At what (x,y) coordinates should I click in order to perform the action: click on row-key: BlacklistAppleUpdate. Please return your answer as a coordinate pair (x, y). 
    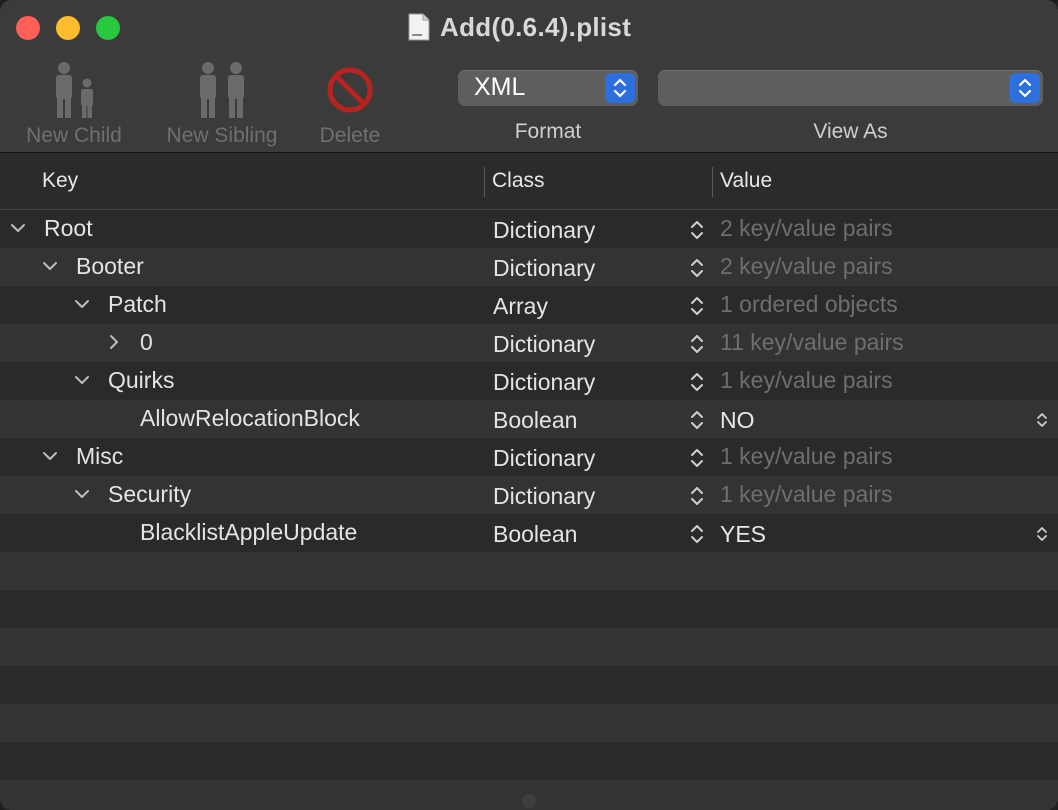
    Looking at the image, I should click on (248, 532).